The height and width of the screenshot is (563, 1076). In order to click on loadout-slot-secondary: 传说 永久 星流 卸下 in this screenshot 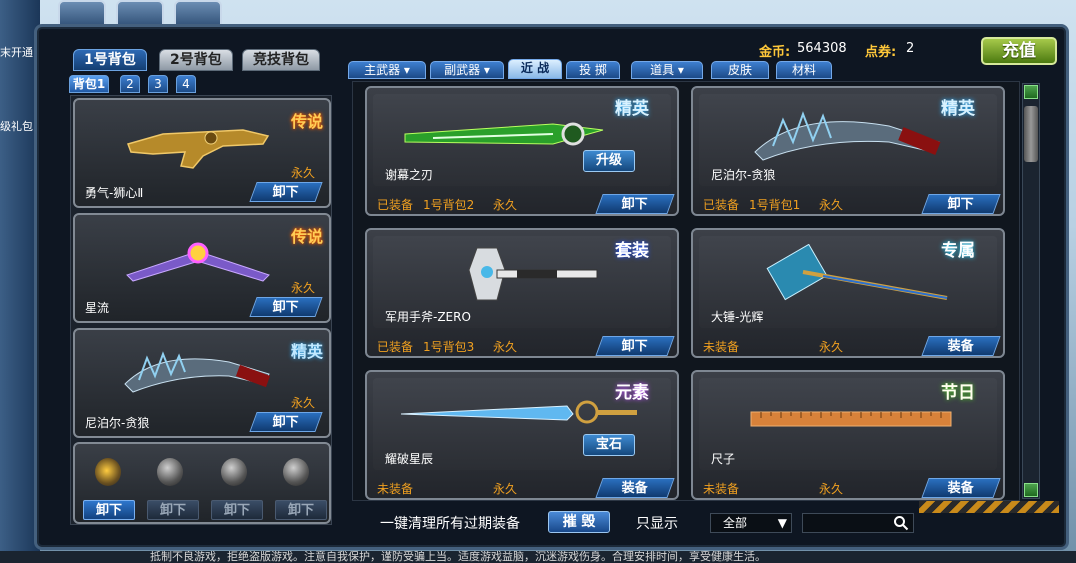, I will do `click(202, 268)`.